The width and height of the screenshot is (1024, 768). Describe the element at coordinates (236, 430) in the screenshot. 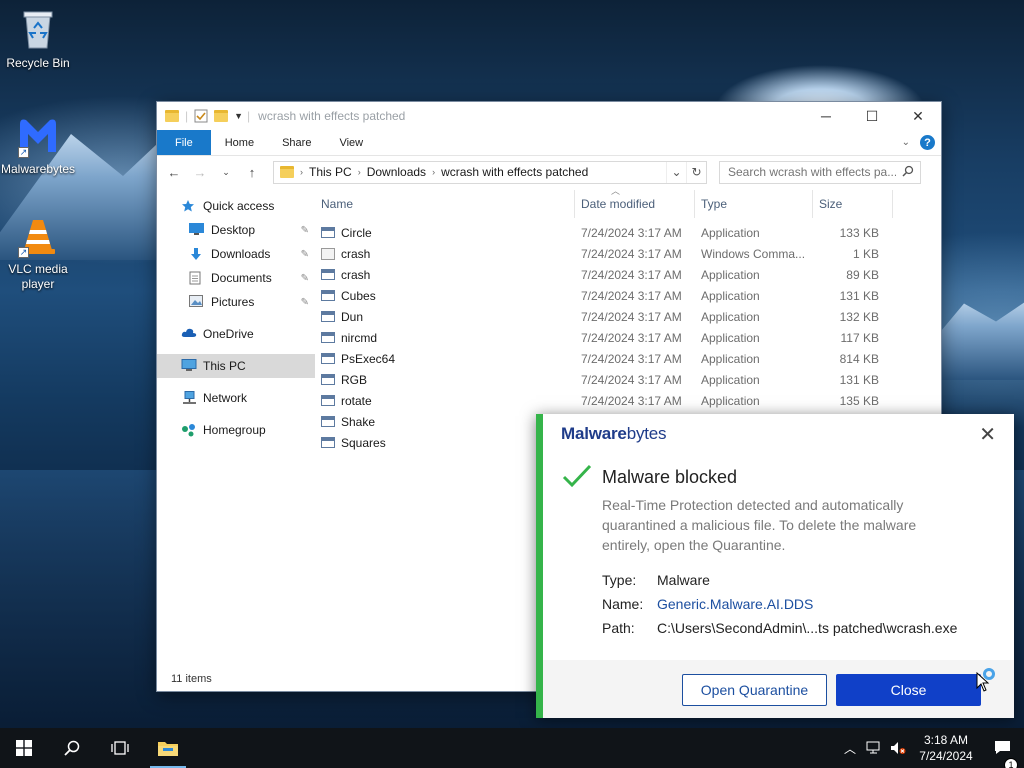

I see `nav-homegroup: Homegroup` at that location.